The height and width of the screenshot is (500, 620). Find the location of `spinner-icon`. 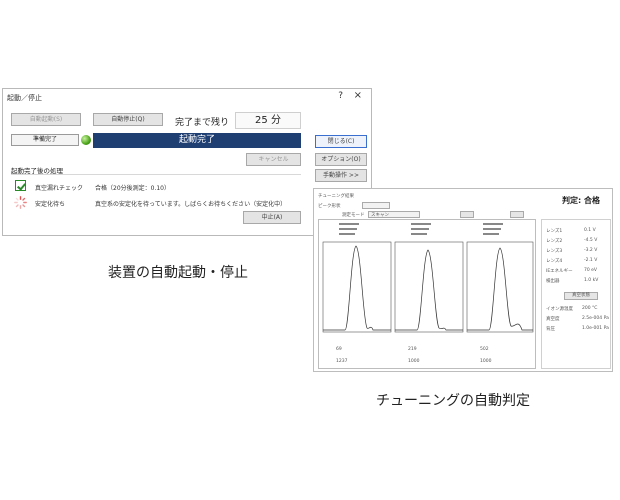

spinner-icon is located at coordinates (20, 202).